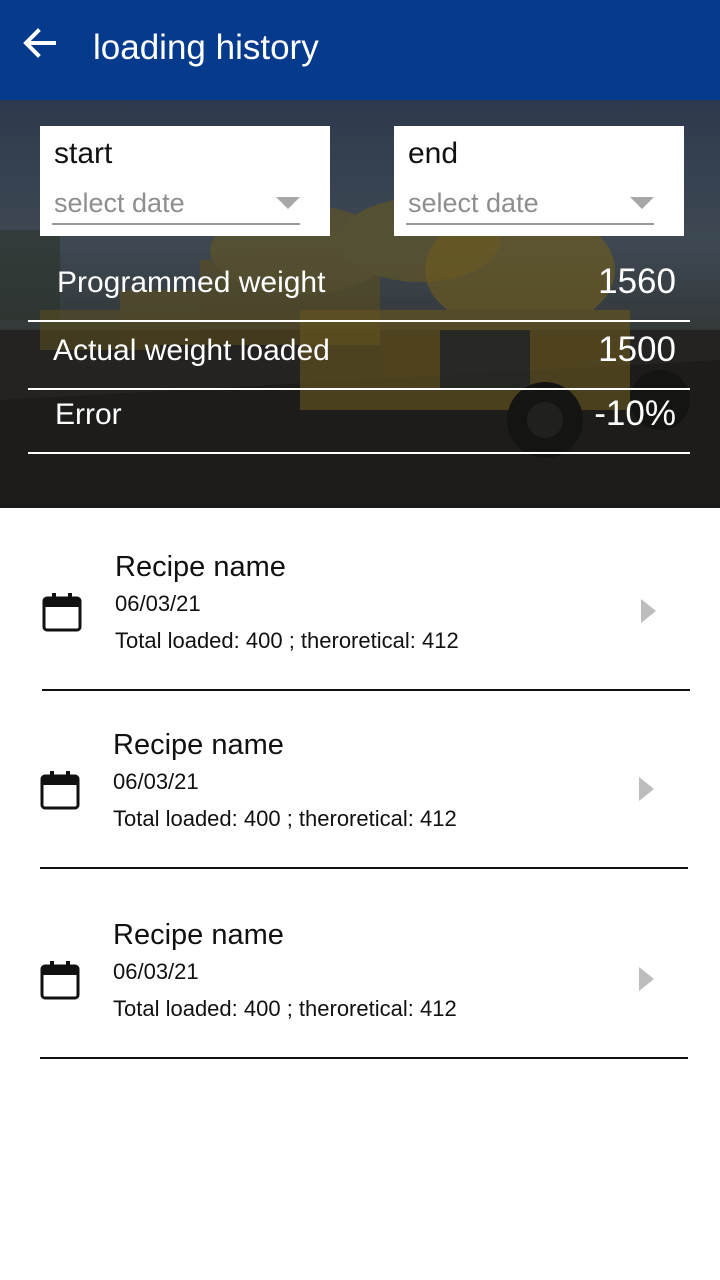 Image resolution: width=720 pixels, height=1280 pixels. I want to click on hero-divider, so click(360, 506).